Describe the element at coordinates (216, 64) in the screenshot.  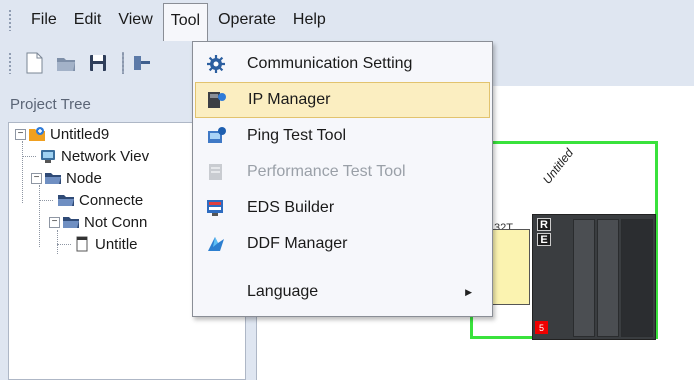
I see `gear-icon` at that location.